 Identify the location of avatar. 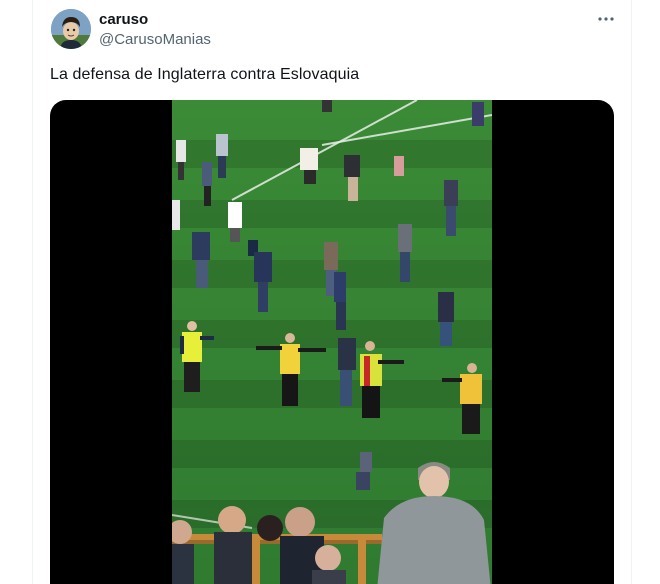
(71, 29).